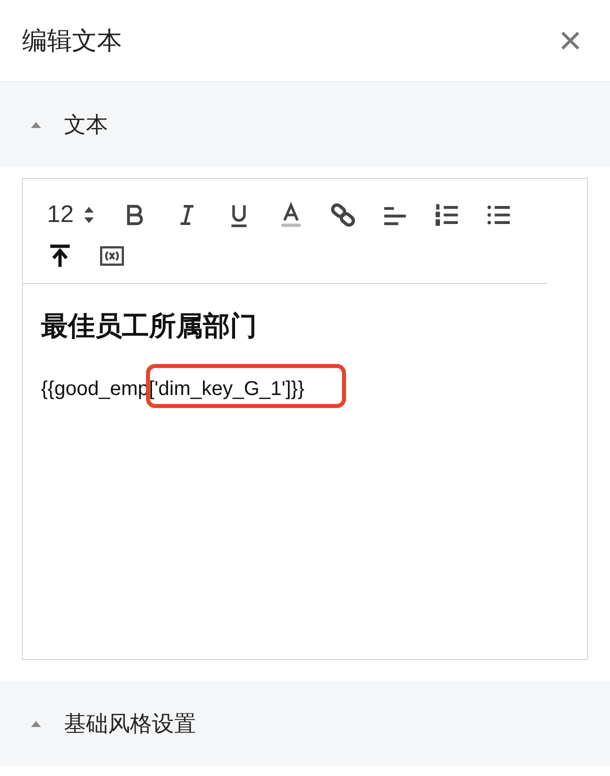 This screenshot has height=776, width=610. Describe the element at coordinates (60, 215) in the screenshot. I see `font-size-selector: 12` at that location.